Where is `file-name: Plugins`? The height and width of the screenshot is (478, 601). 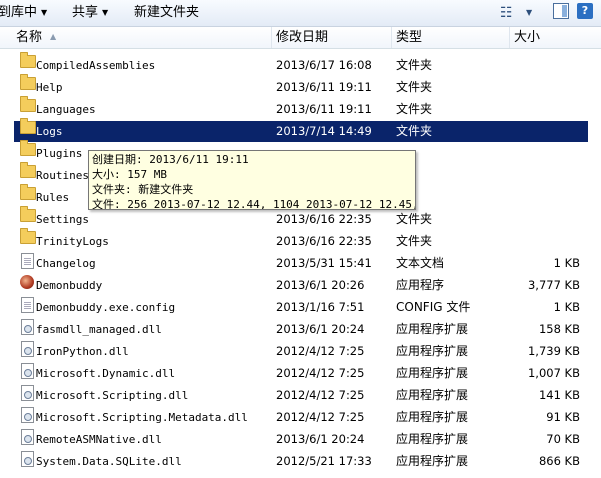 file-name: Plugins is located at coordinates (59, 153).